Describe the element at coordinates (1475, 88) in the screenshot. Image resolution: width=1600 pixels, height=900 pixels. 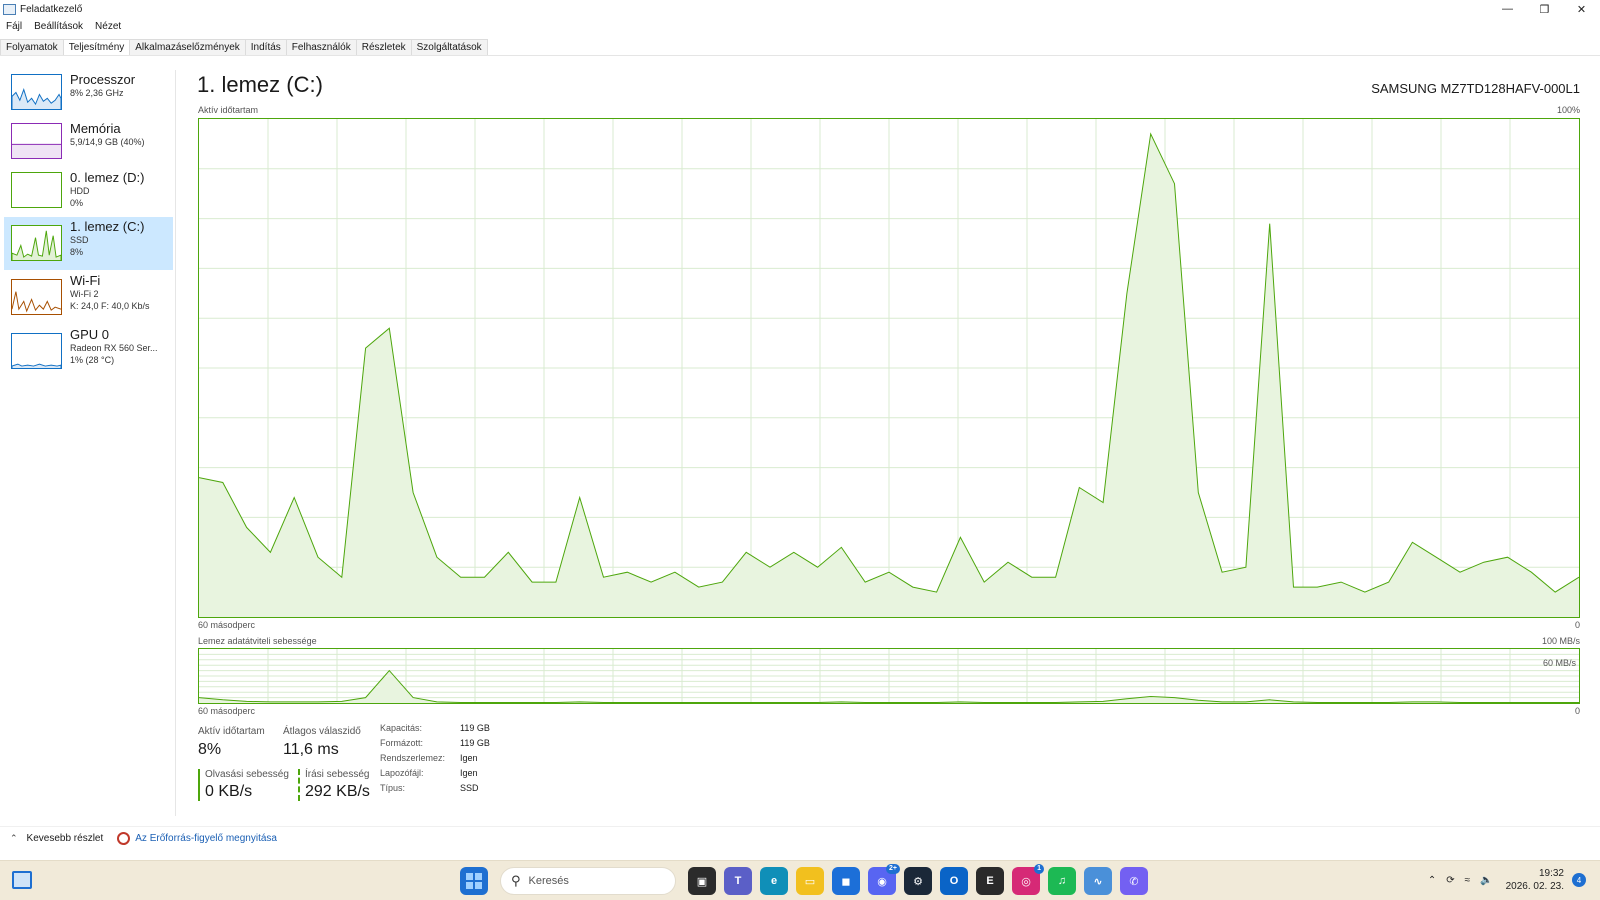
I see `device-model: SAMSUNG MZ7TD128HAFV-000L1` at that location.